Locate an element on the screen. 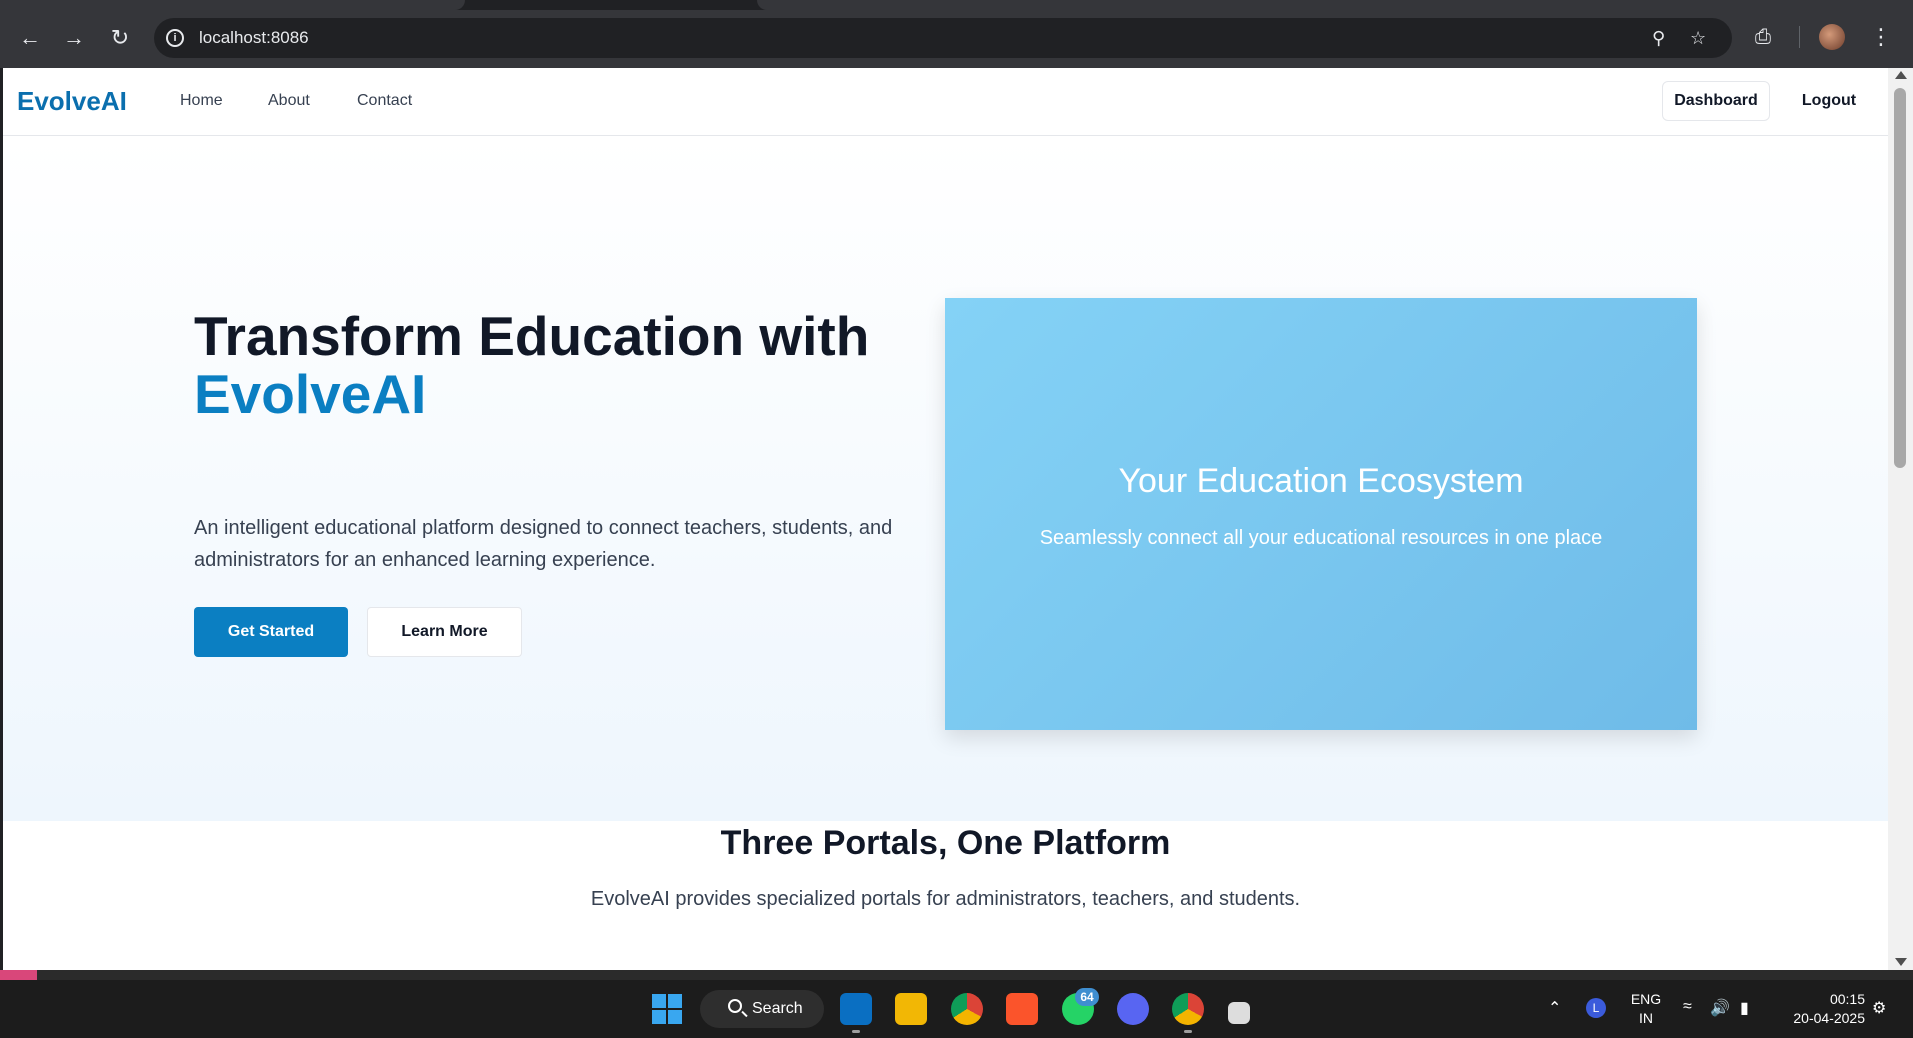  learn-more-button: Learn More is located at coordinates (444, 632).